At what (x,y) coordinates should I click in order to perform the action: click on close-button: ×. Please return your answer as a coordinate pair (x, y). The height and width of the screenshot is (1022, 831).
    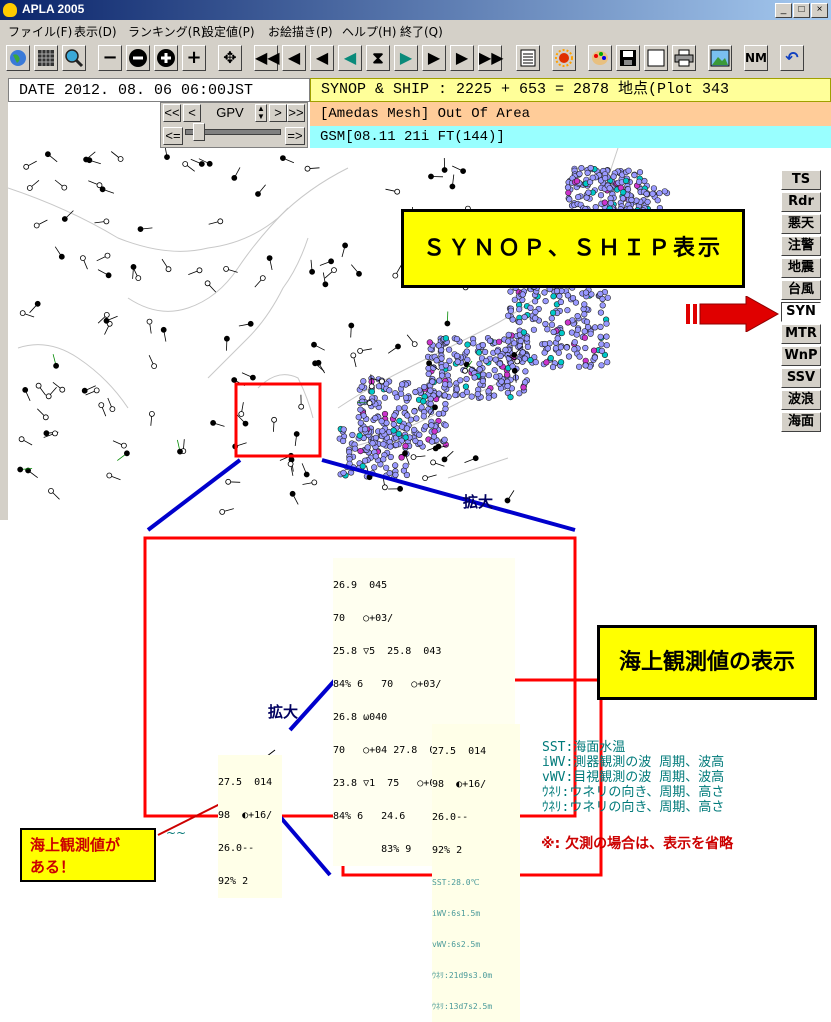
    Looking at the image, I should click on (819, 10).